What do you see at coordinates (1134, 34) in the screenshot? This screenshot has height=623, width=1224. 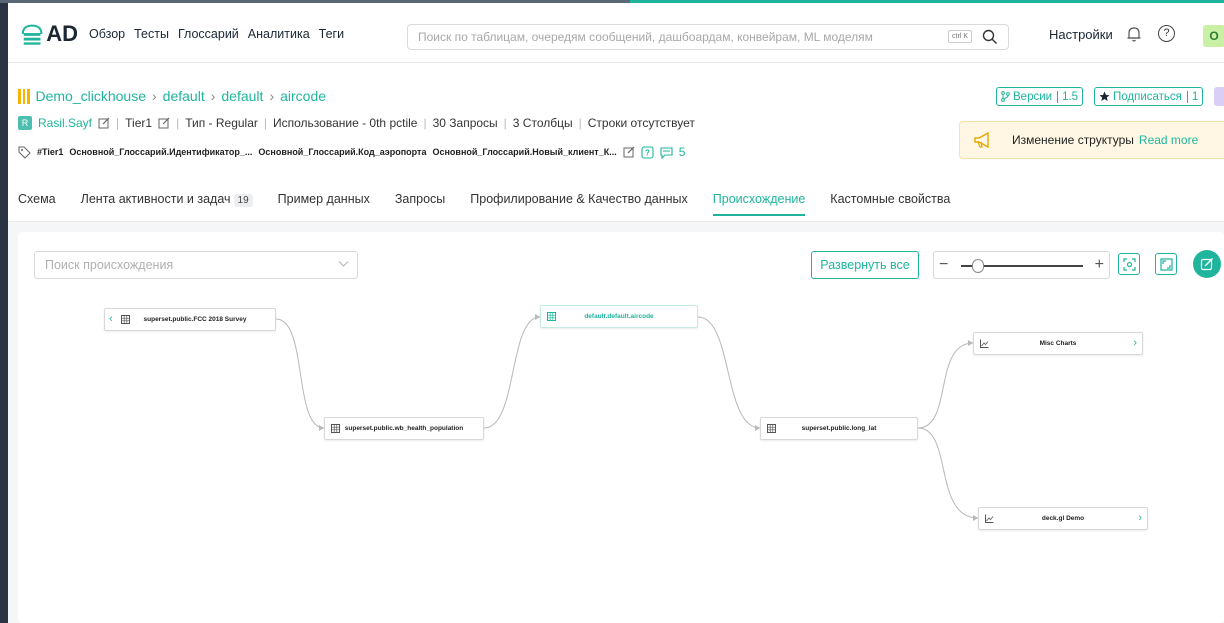 I see `bell-icon` at bounding box center [1134, 34].